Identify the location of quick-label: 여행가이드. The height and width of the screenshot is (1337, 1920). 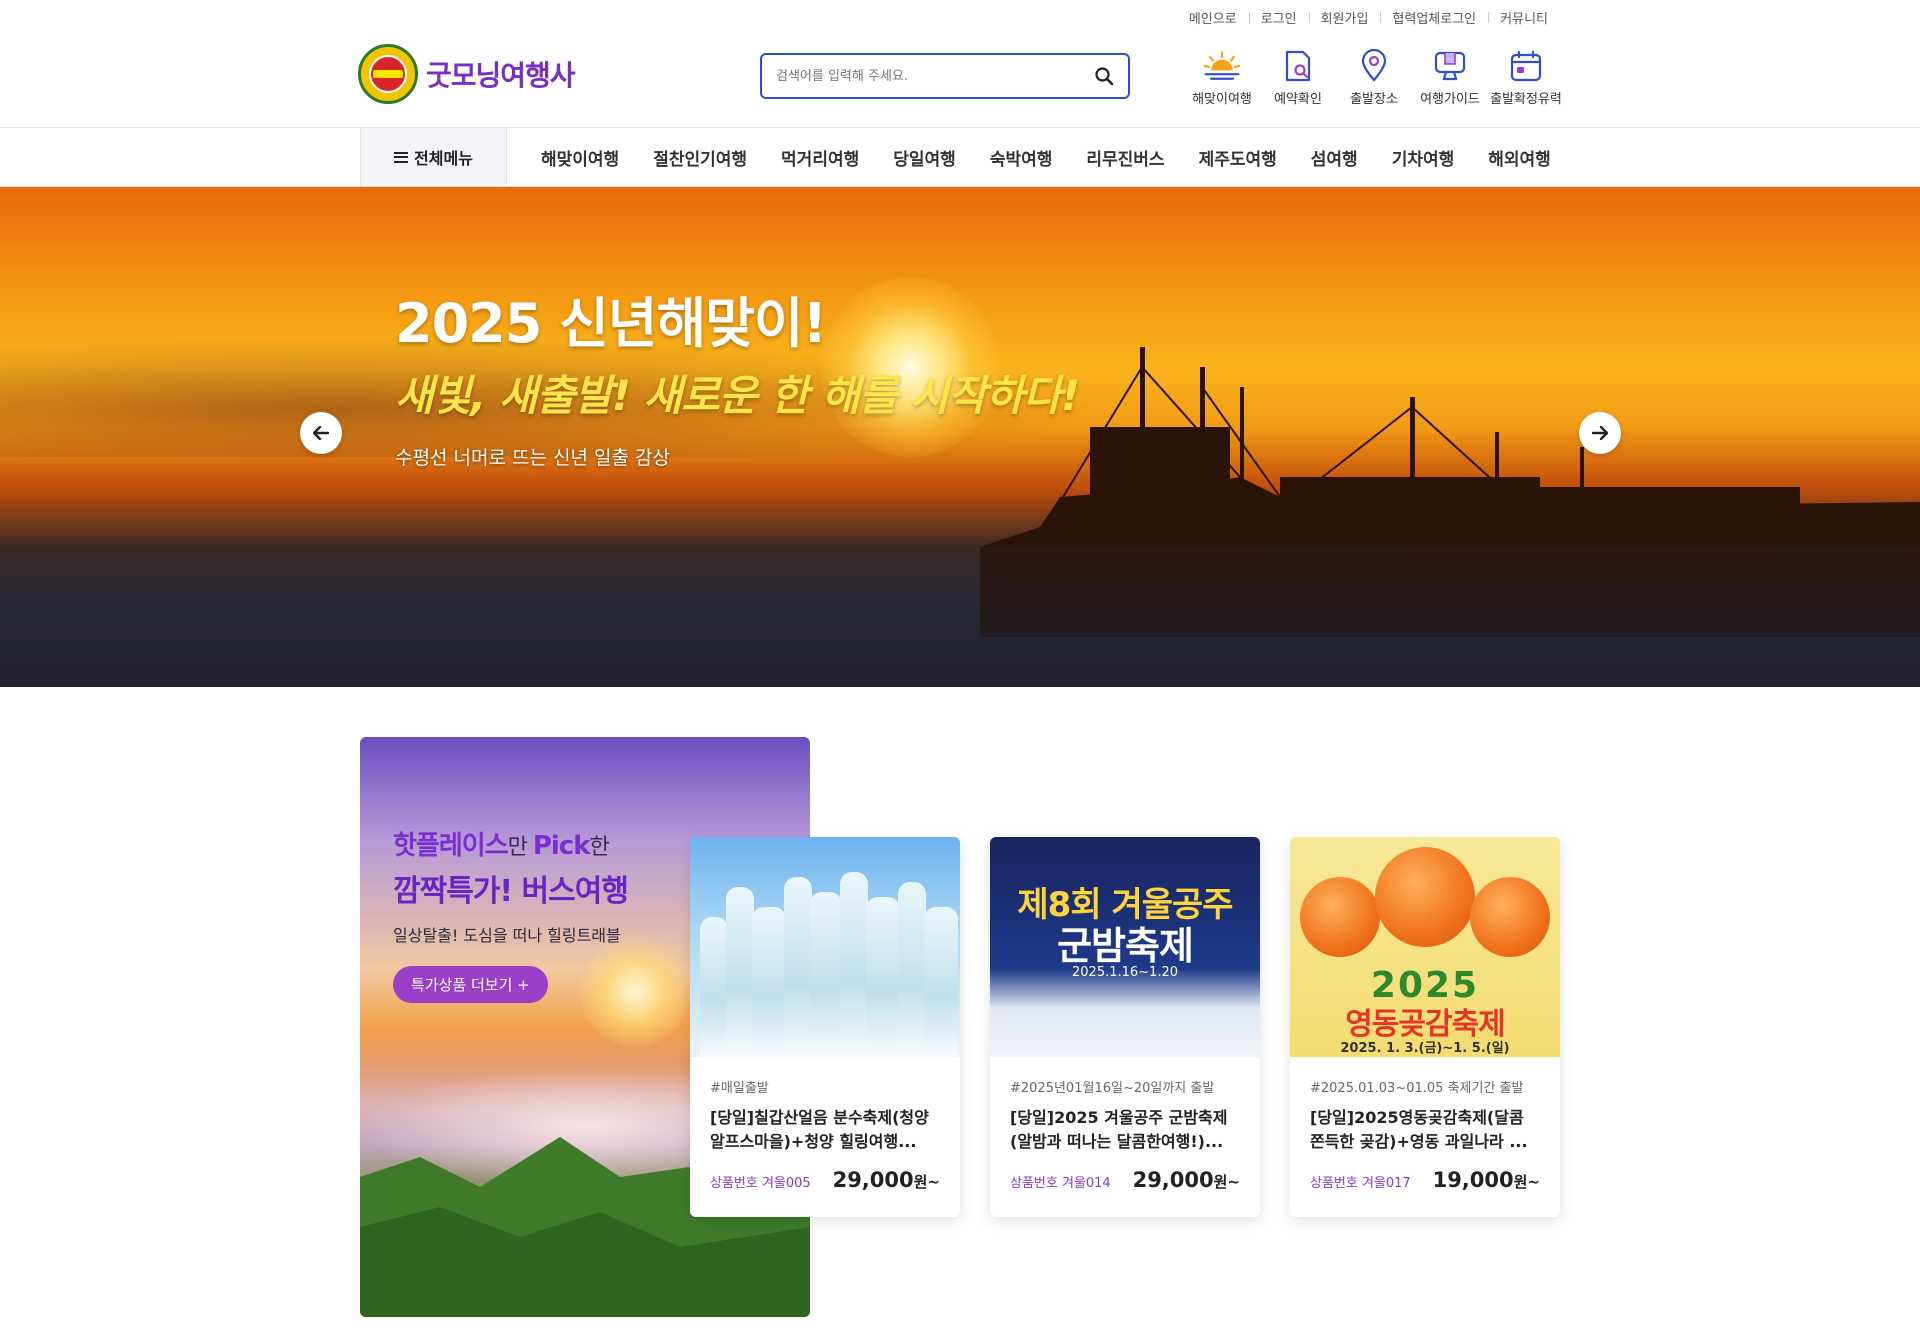
(1450, 99).